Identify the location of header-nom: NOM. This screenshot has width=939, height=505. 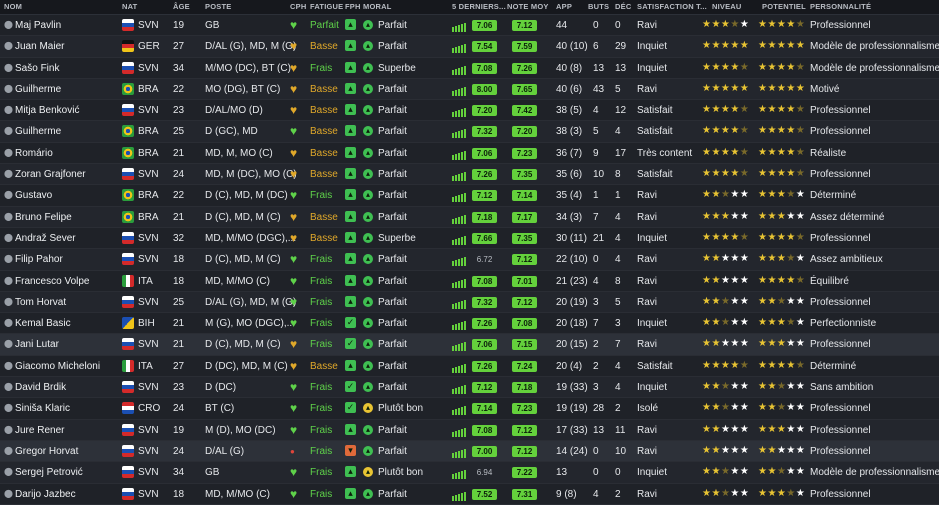
(13, 6).